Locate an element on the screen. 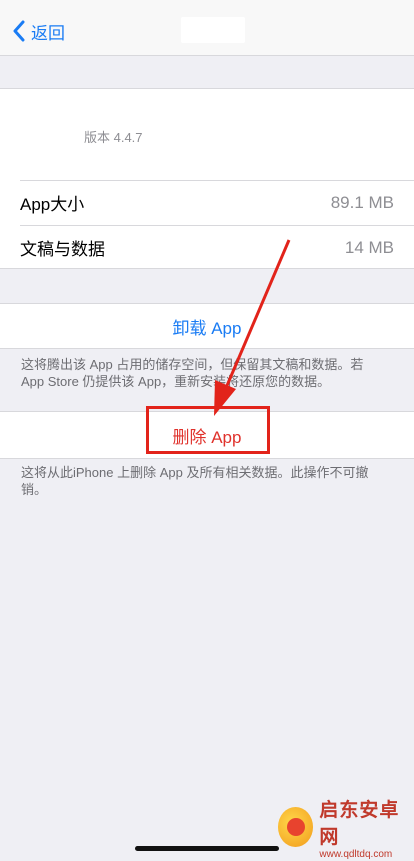 The width and height of the screenshot is (414, 861). navigation-bar: 返回 is located at coordinates (207, 28).